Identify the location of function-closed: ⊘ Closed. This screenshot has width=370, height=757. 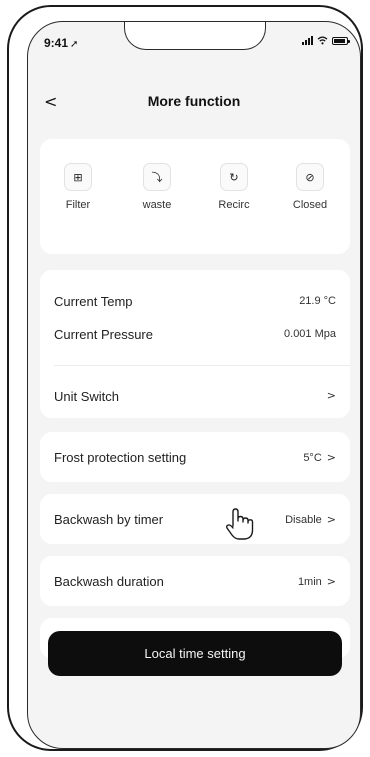
(310, 187).